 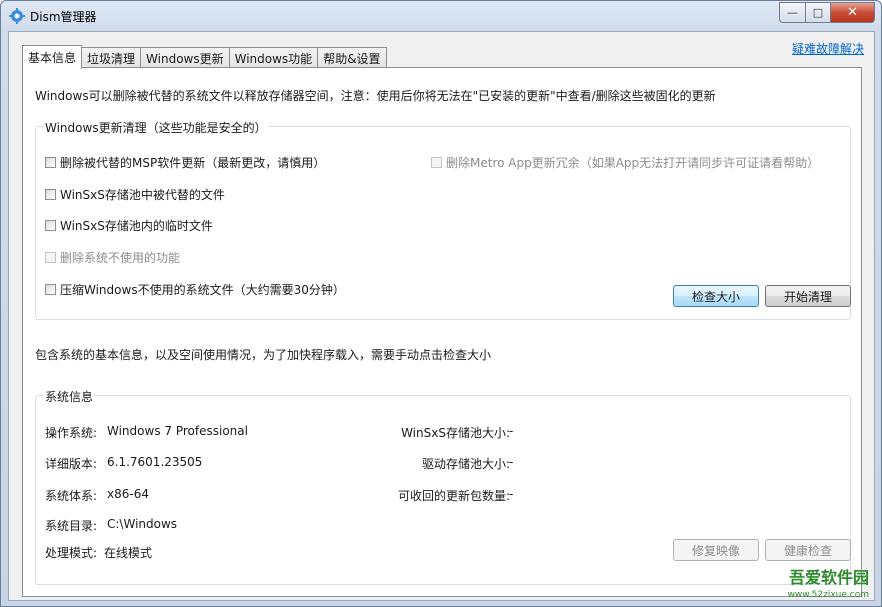 I want to click on option-winsxs-temp: WinSxS存储池内的临时文件, so click(x=129, y=225).